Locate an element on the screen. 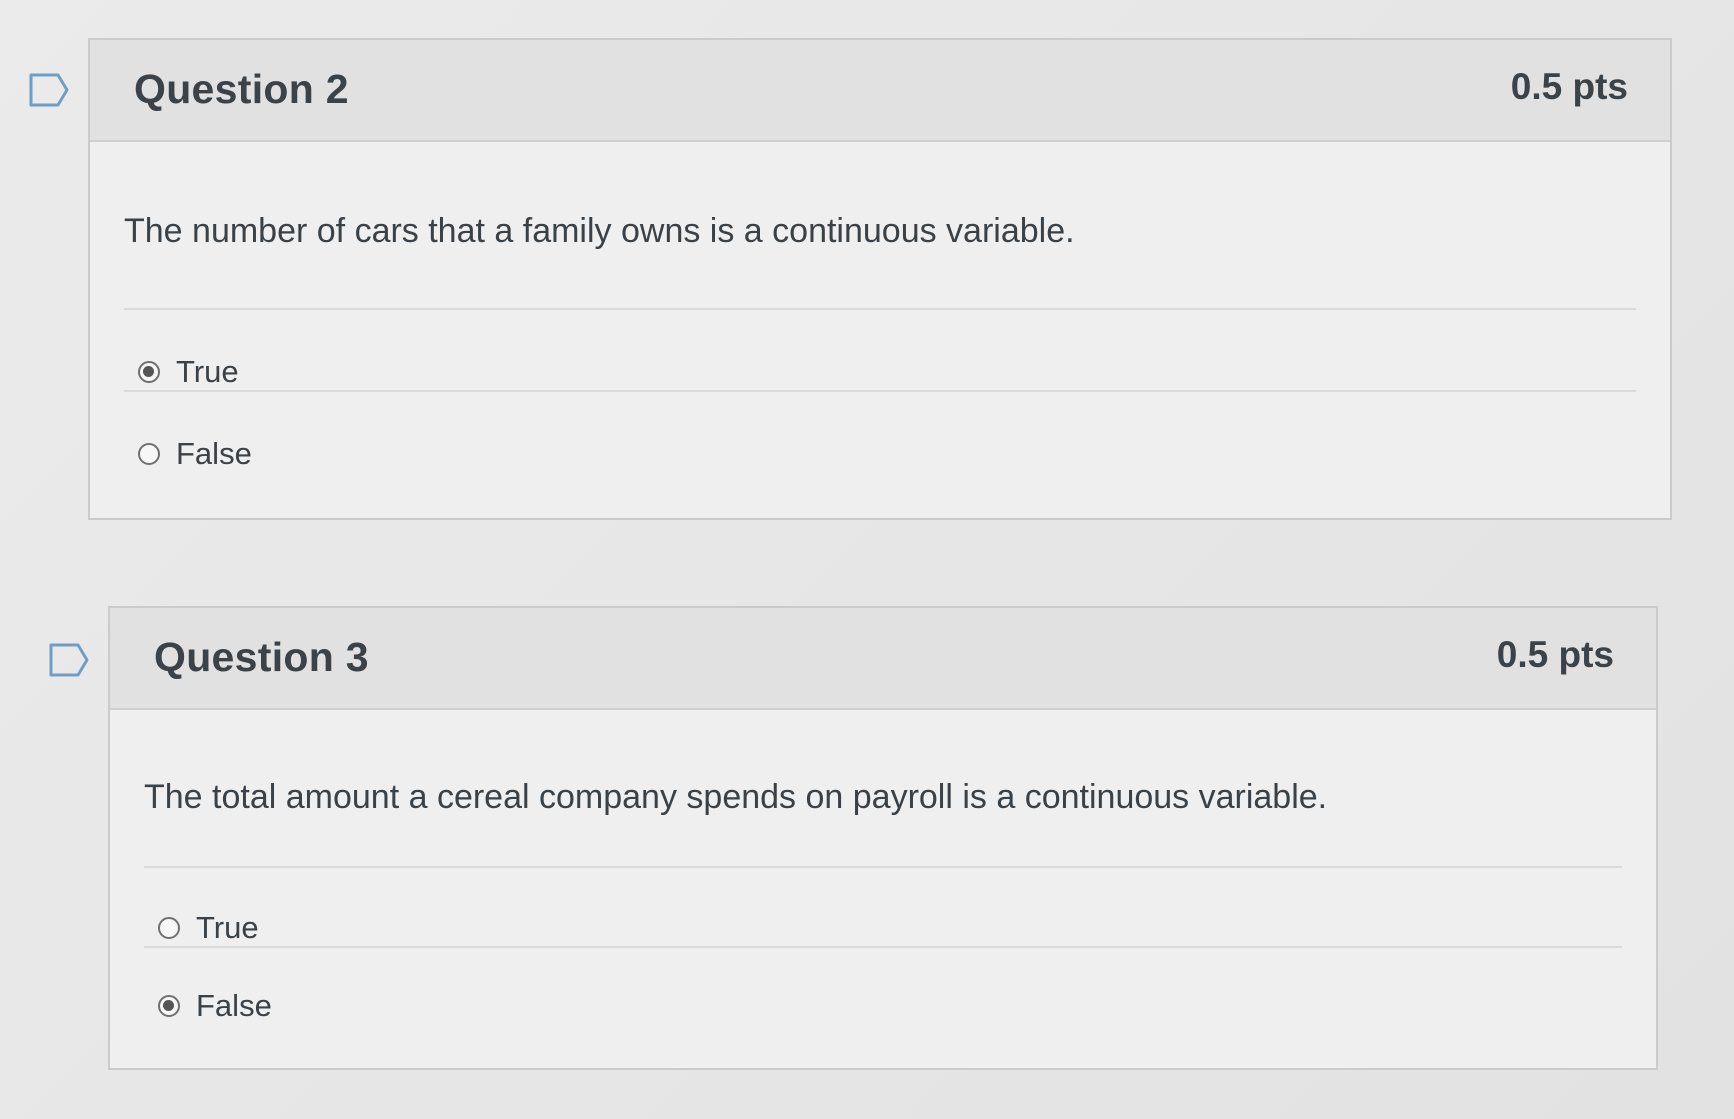 The image size is (1734, 1119). question-3-header: Question 3 0.5 pts is located at coordinates (883, 659).